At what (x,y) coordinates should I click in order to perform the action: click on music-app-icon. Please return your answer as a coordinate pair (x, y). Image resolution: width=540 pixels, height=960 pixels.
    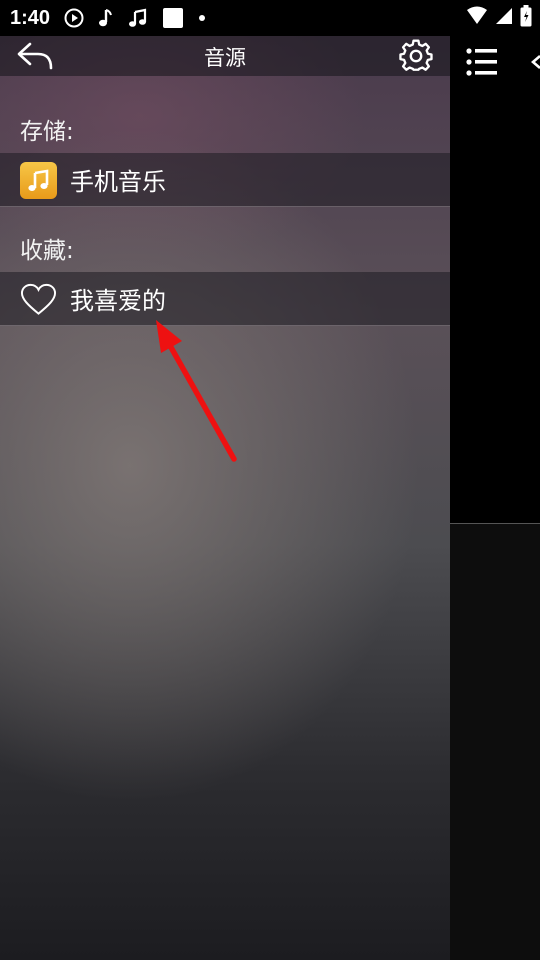
    Looking at the image, I should click on (38, 180).